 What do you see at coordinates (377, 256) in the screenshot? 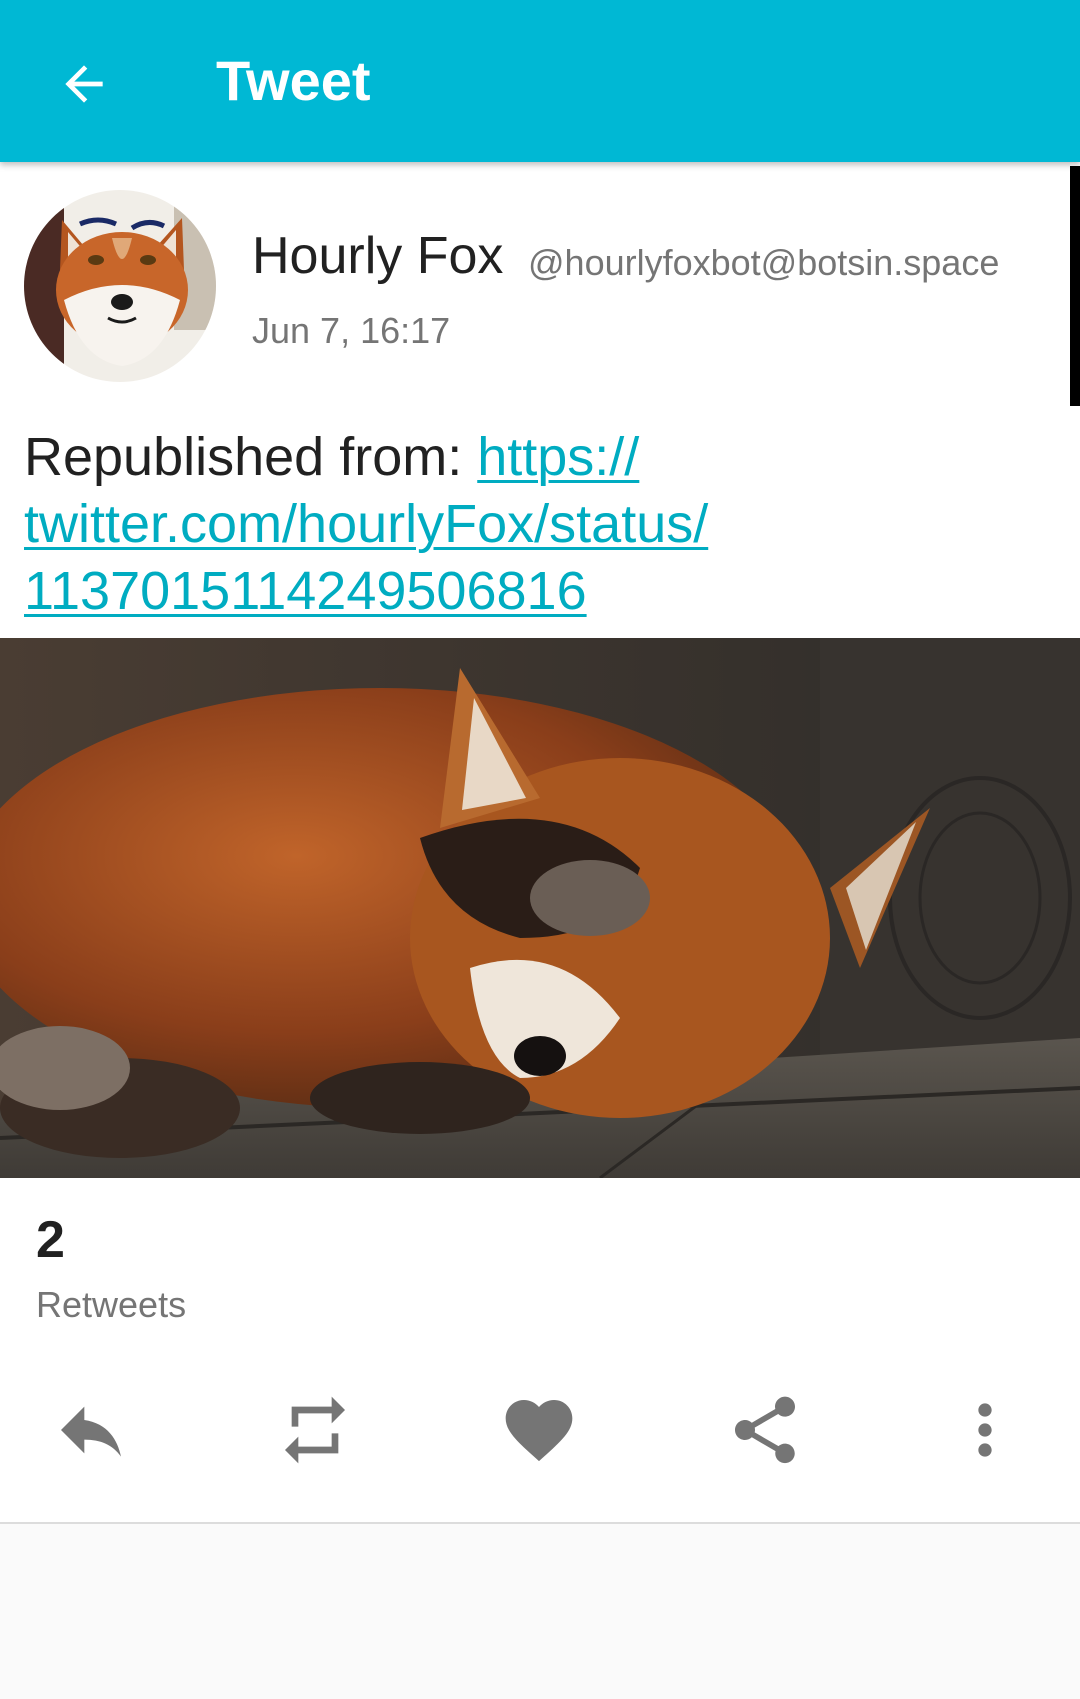
I see `display-name: Hourly Fox` at bounding box center [377, 256].